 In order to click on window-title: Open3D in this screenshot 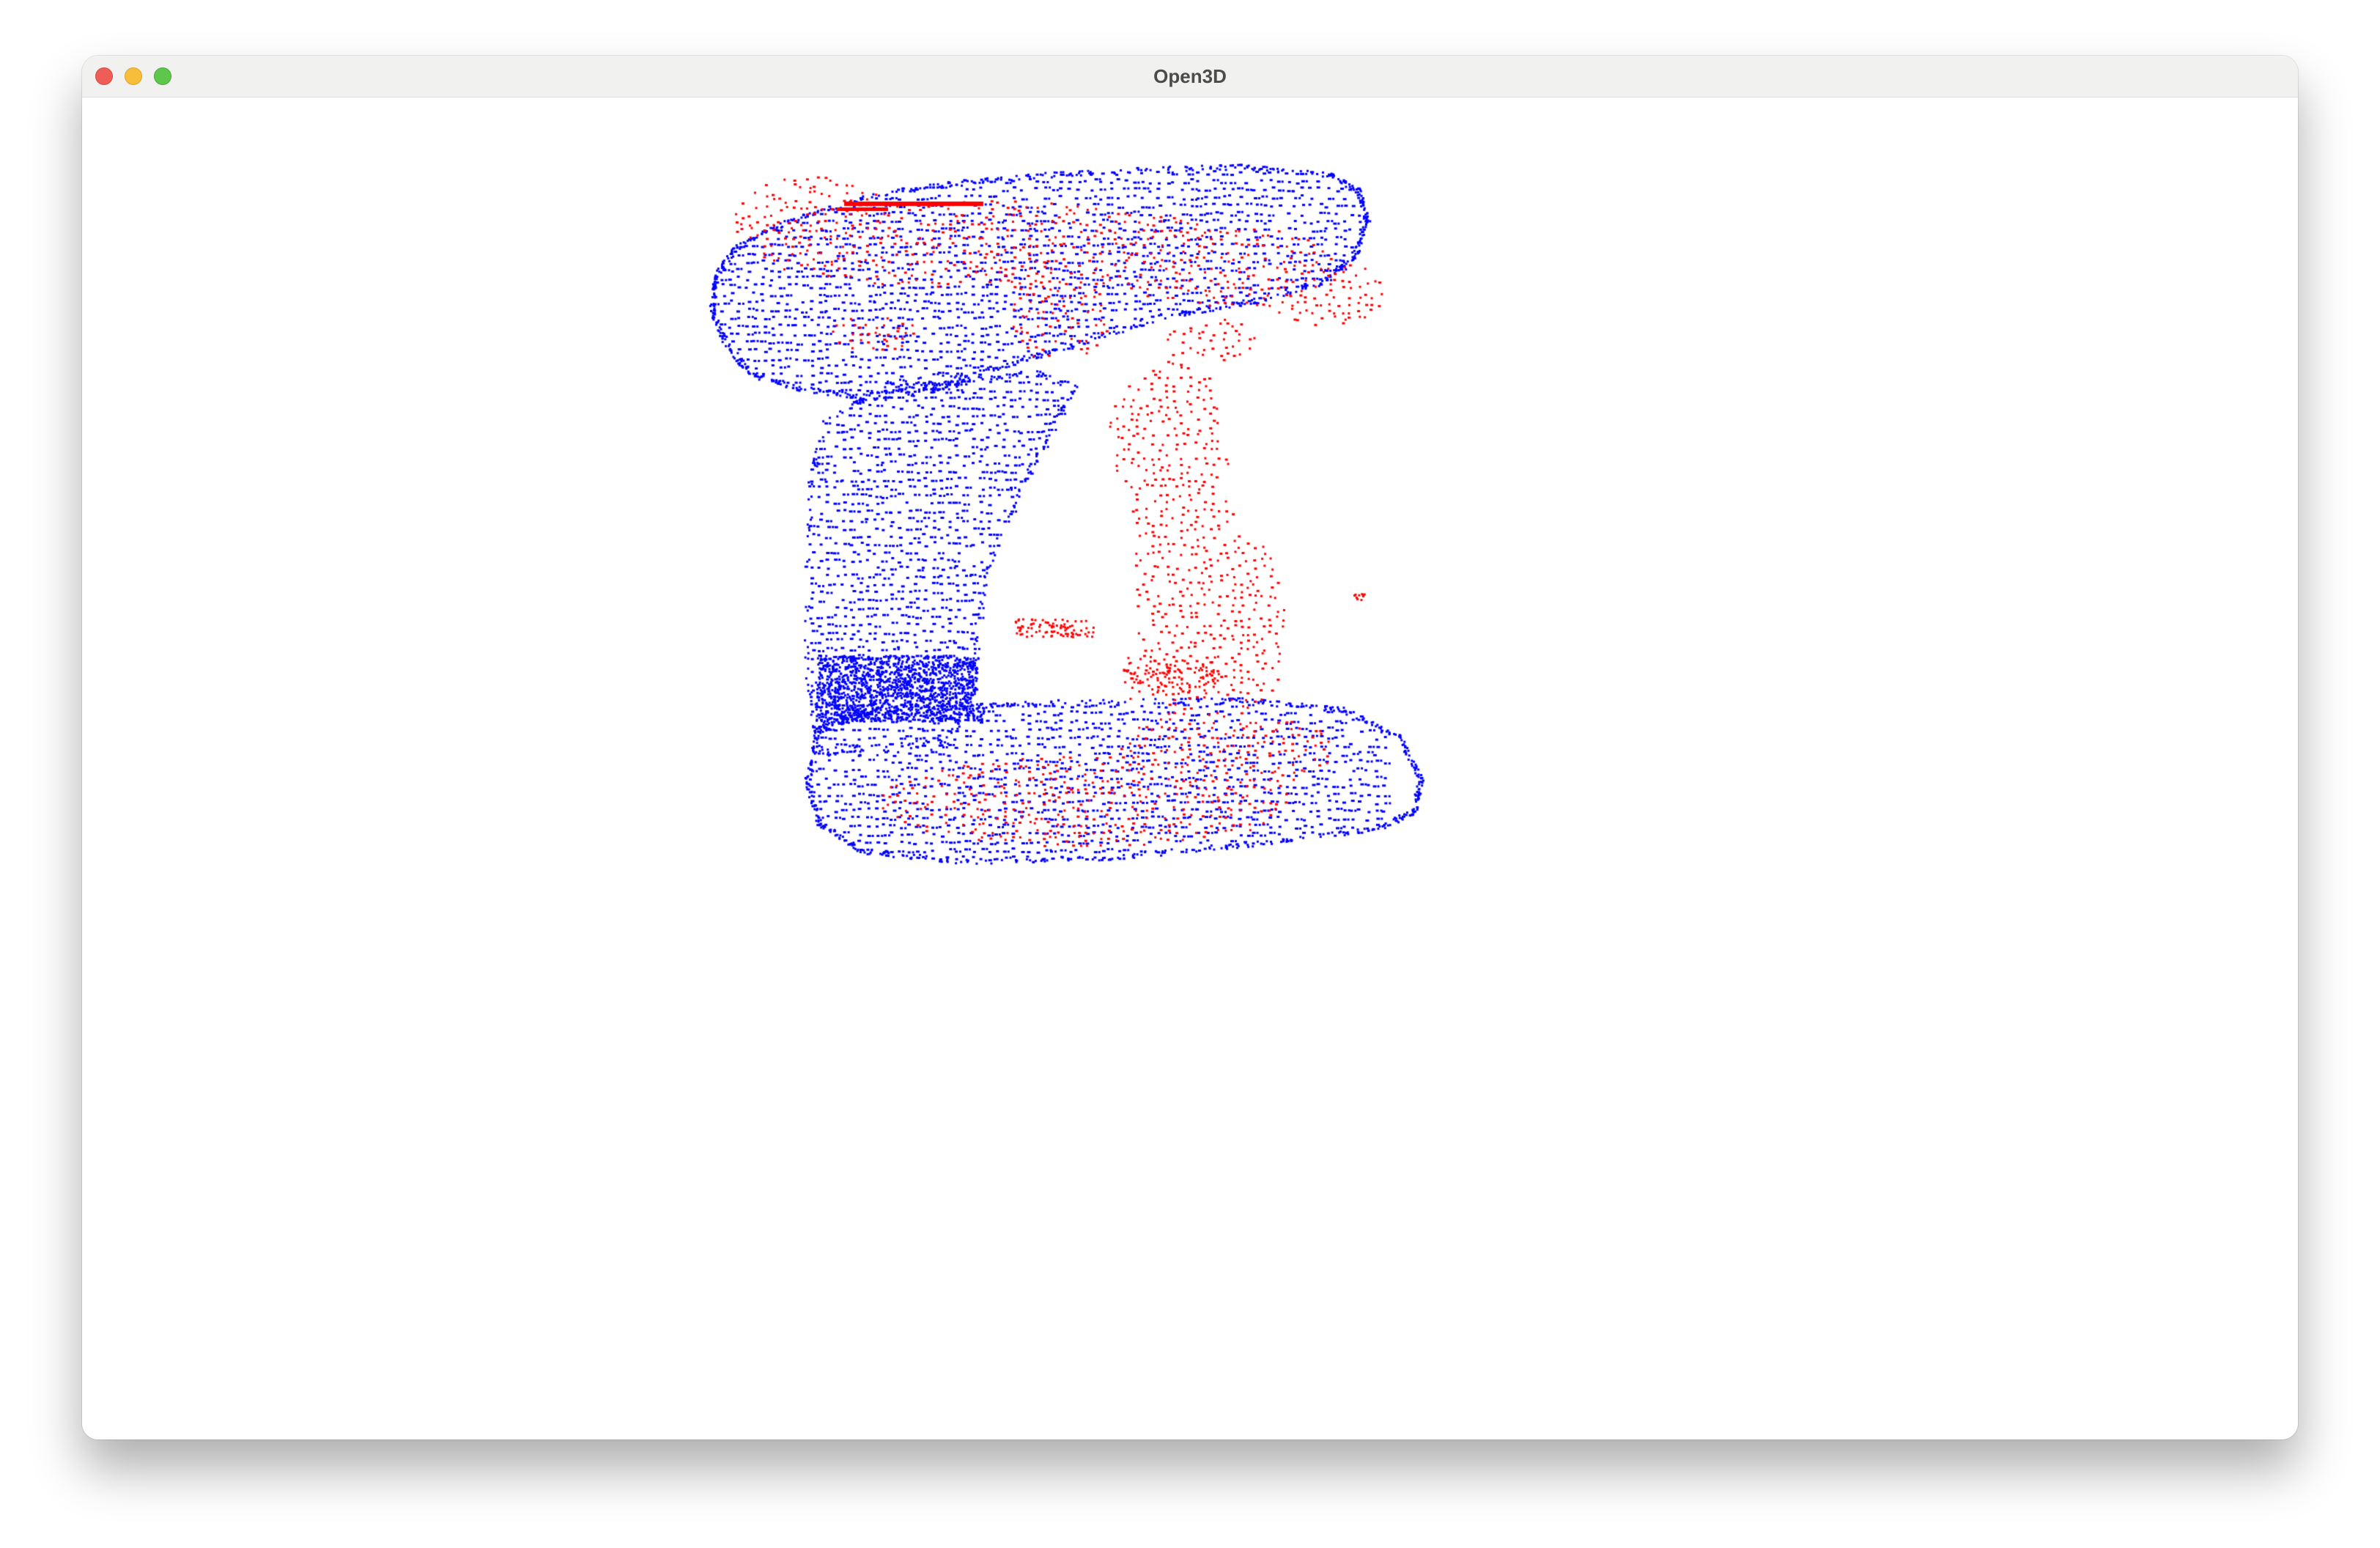, I will do `click(1190, 76)`.